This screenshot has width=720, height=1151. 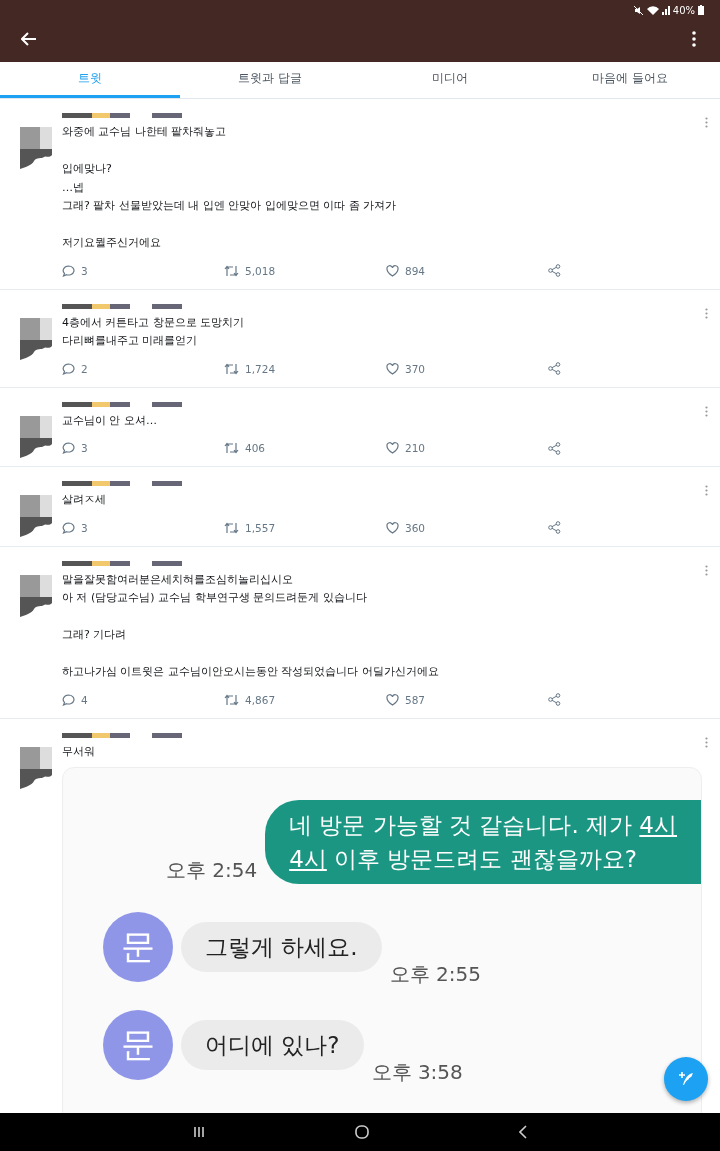 I want to click on received-message-bubble: 어디에 있나?, so click(x=272, y=1045).